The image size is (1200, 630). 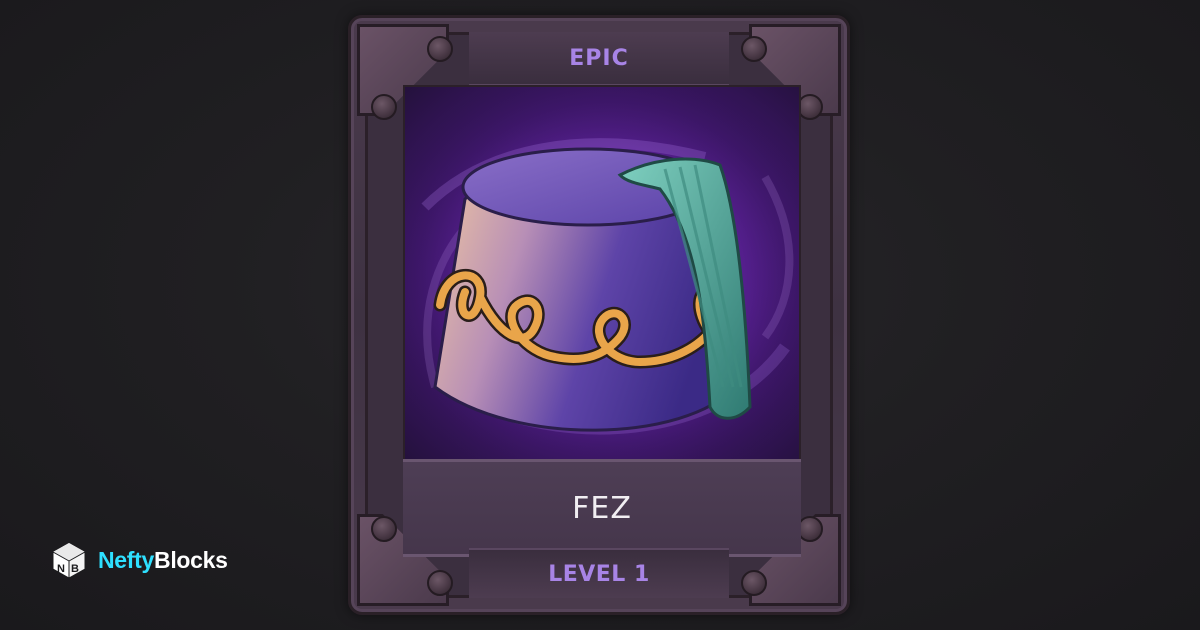 I want to click on item-name: FEZ, so click(x=602, y=508).